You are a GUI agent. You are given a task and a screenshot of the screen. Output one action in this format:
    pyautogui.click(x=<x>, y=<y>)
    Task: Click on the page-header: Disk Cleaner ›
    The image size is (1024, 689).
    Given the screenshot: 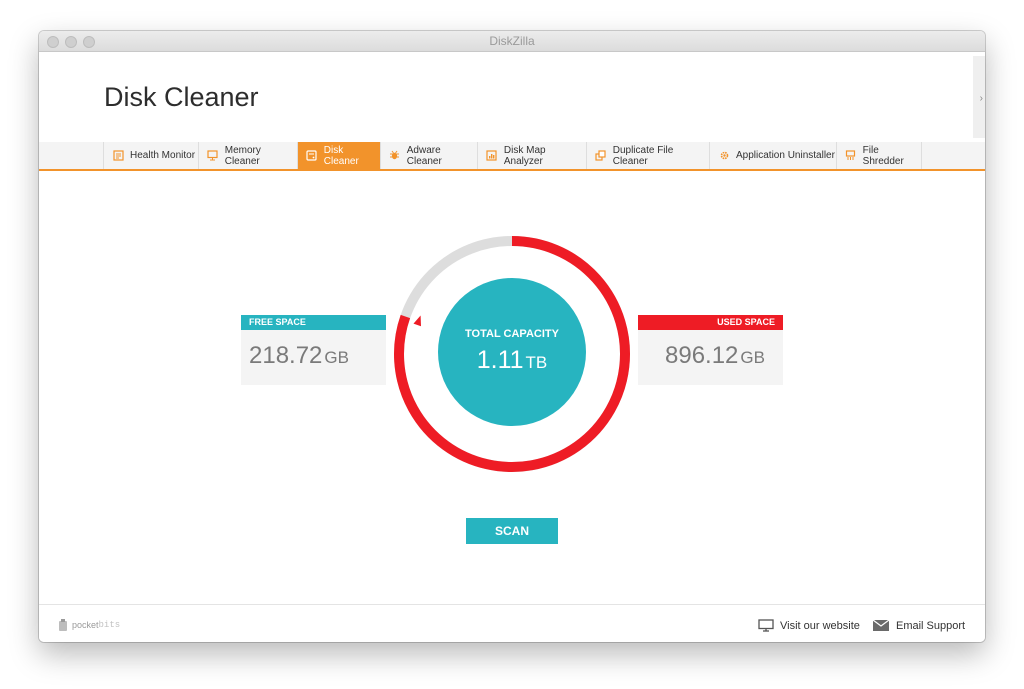 What is the action you would take?
    pyautogui.click(x=512, y=97)
    